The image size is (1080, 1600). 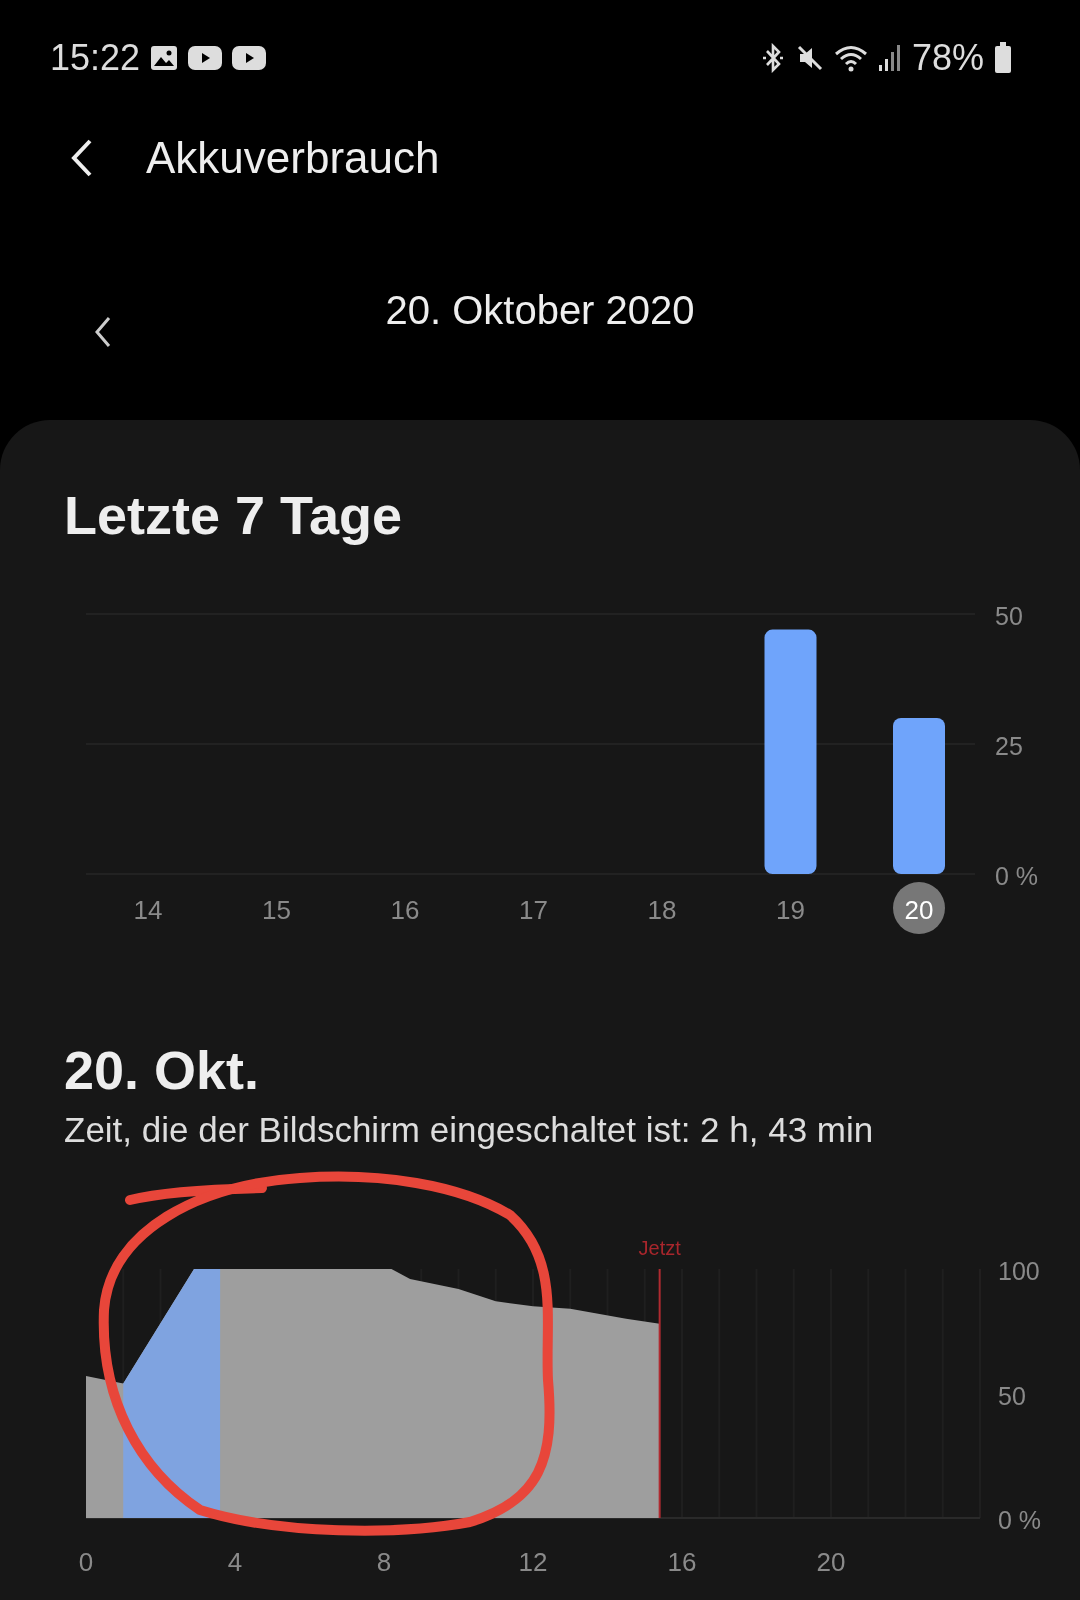 I want to click on axis-label: 100, so click(x=1019, y=1271).